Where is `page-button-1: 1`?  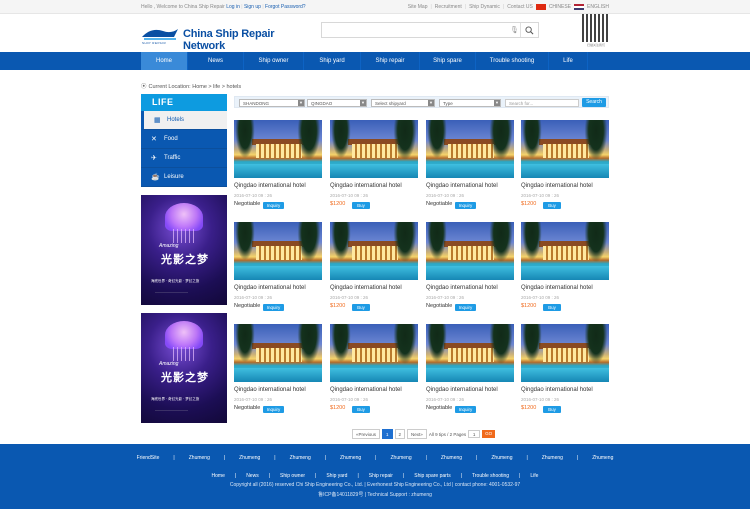
page-button-1: 1 is located at coordinates (387, 434).